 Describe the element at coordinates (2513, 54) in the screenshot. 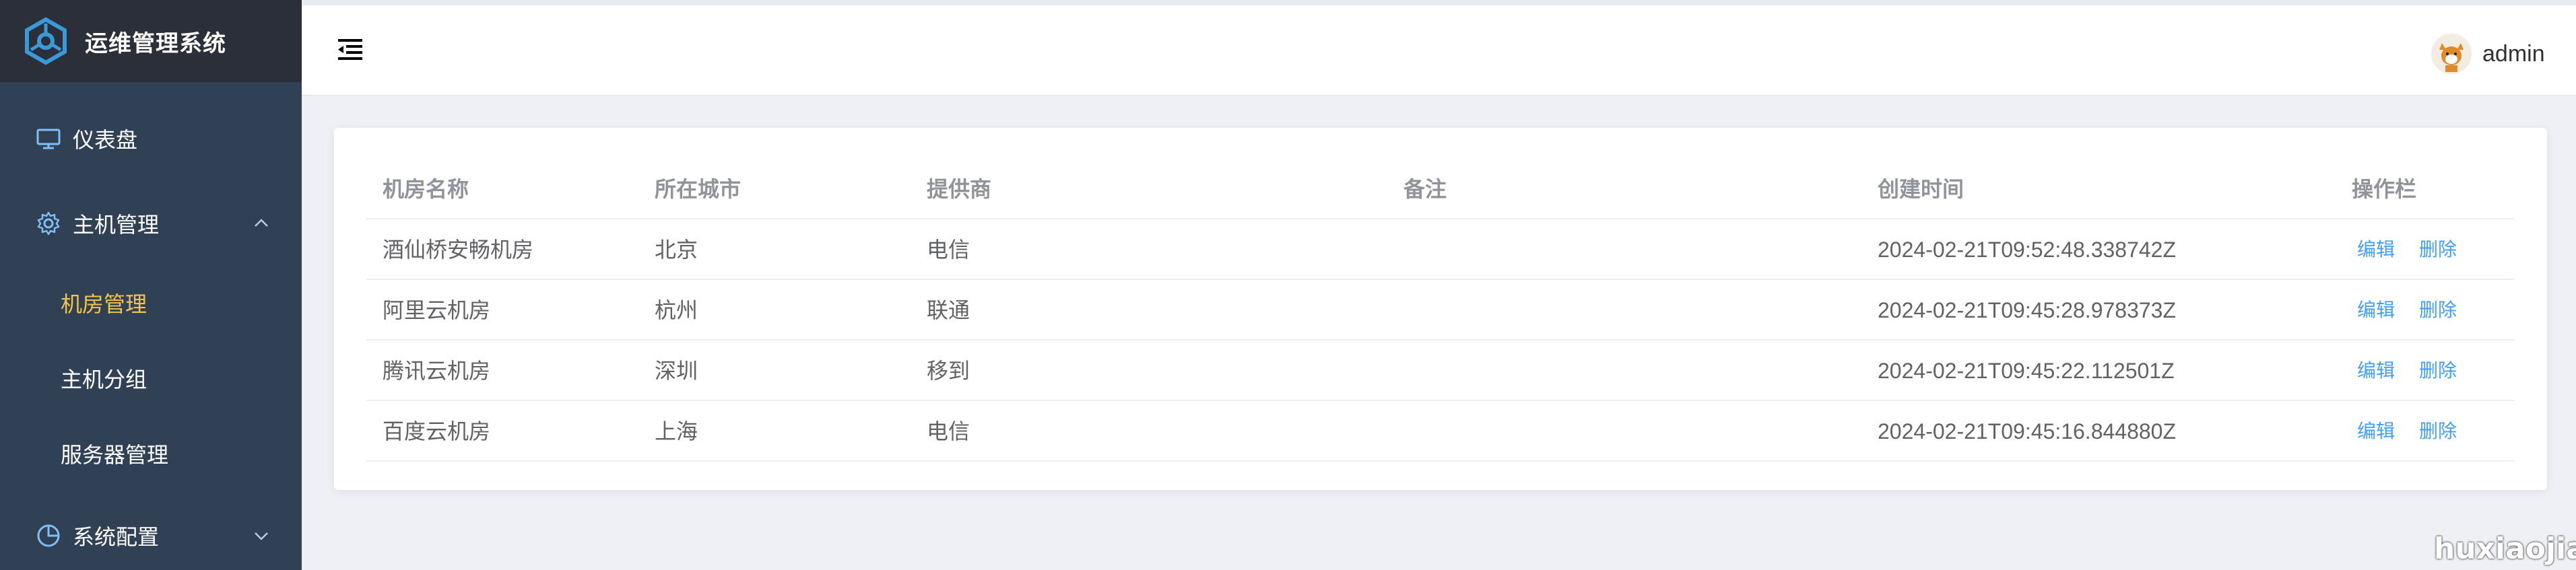

I see `username-label: admin` at that location.